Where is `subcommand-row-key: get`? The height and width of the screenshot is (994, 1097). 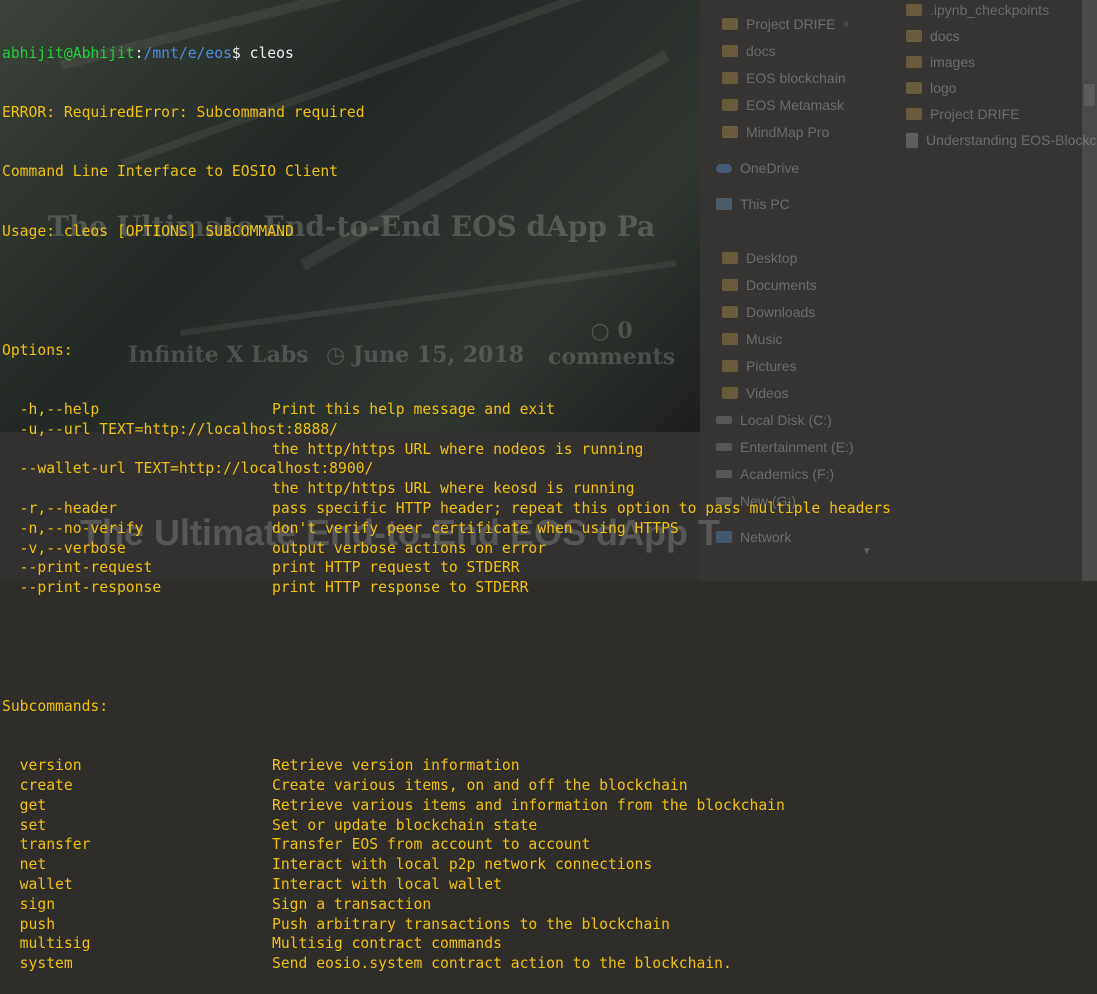 subcommand-row-key: get is located at coordinates (24, 805).